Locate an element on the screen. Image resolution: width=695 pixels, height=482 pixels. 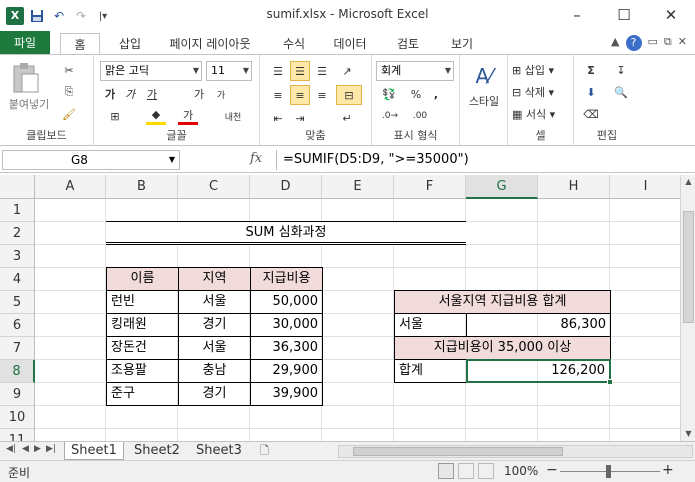
fill-color-icon: ◆ is located at coordinates (156, 116).